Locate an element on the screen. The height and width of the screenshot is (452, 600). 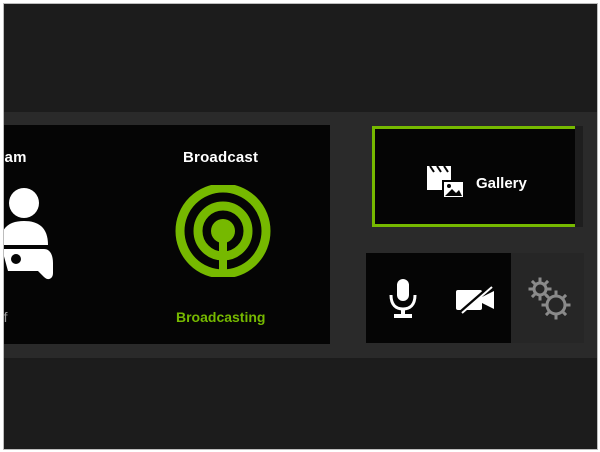
stream-tile-title: eam is located at coordinates (15, 157).